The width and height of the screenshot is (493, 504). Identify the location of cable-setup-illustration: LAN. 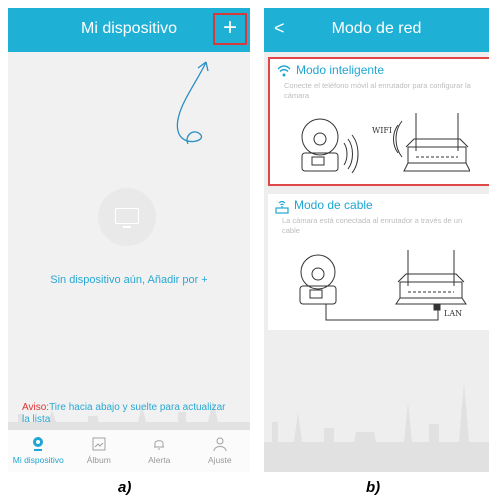
(383, 285).